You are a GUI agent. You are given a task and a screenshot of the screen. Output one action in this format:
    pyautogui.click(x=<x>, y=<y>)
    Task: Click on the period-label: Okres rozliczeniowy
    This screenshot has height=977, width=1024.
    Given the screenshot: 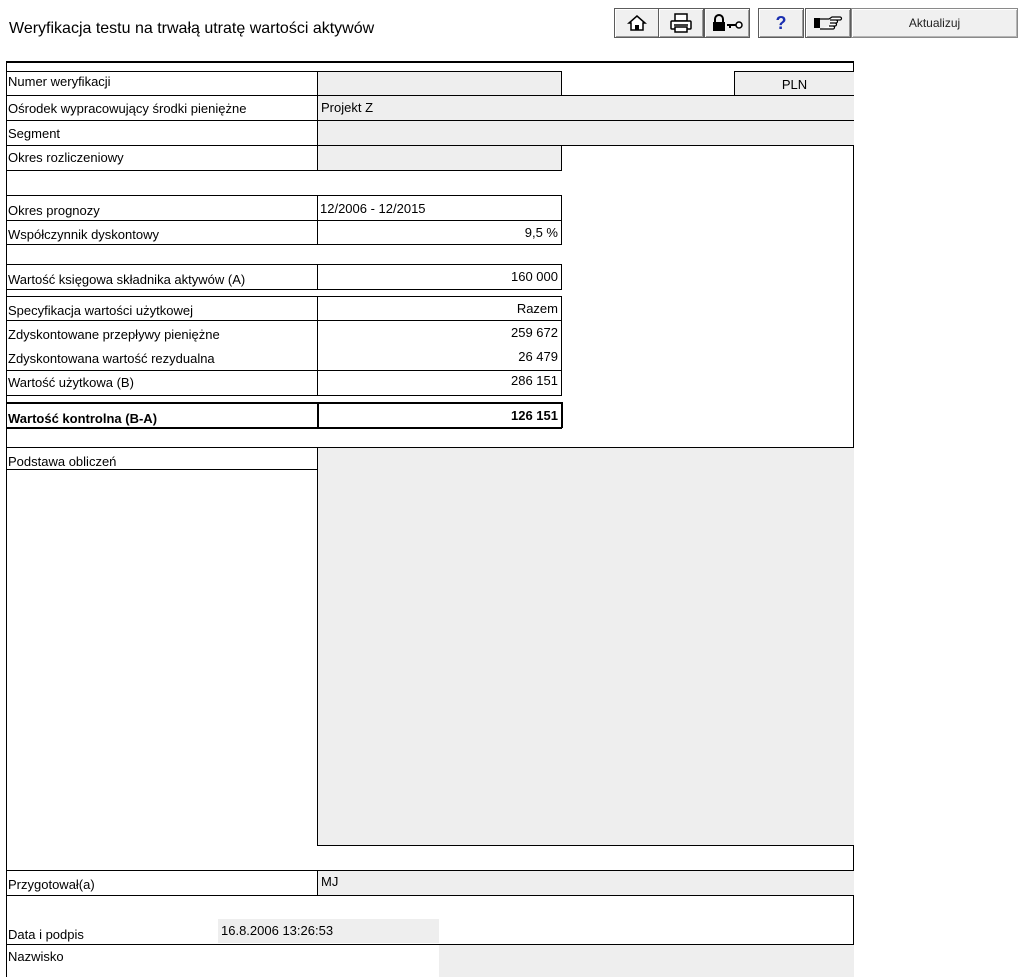 What is the action you would take?
    pyautogui.click(x=66, y=157)
    